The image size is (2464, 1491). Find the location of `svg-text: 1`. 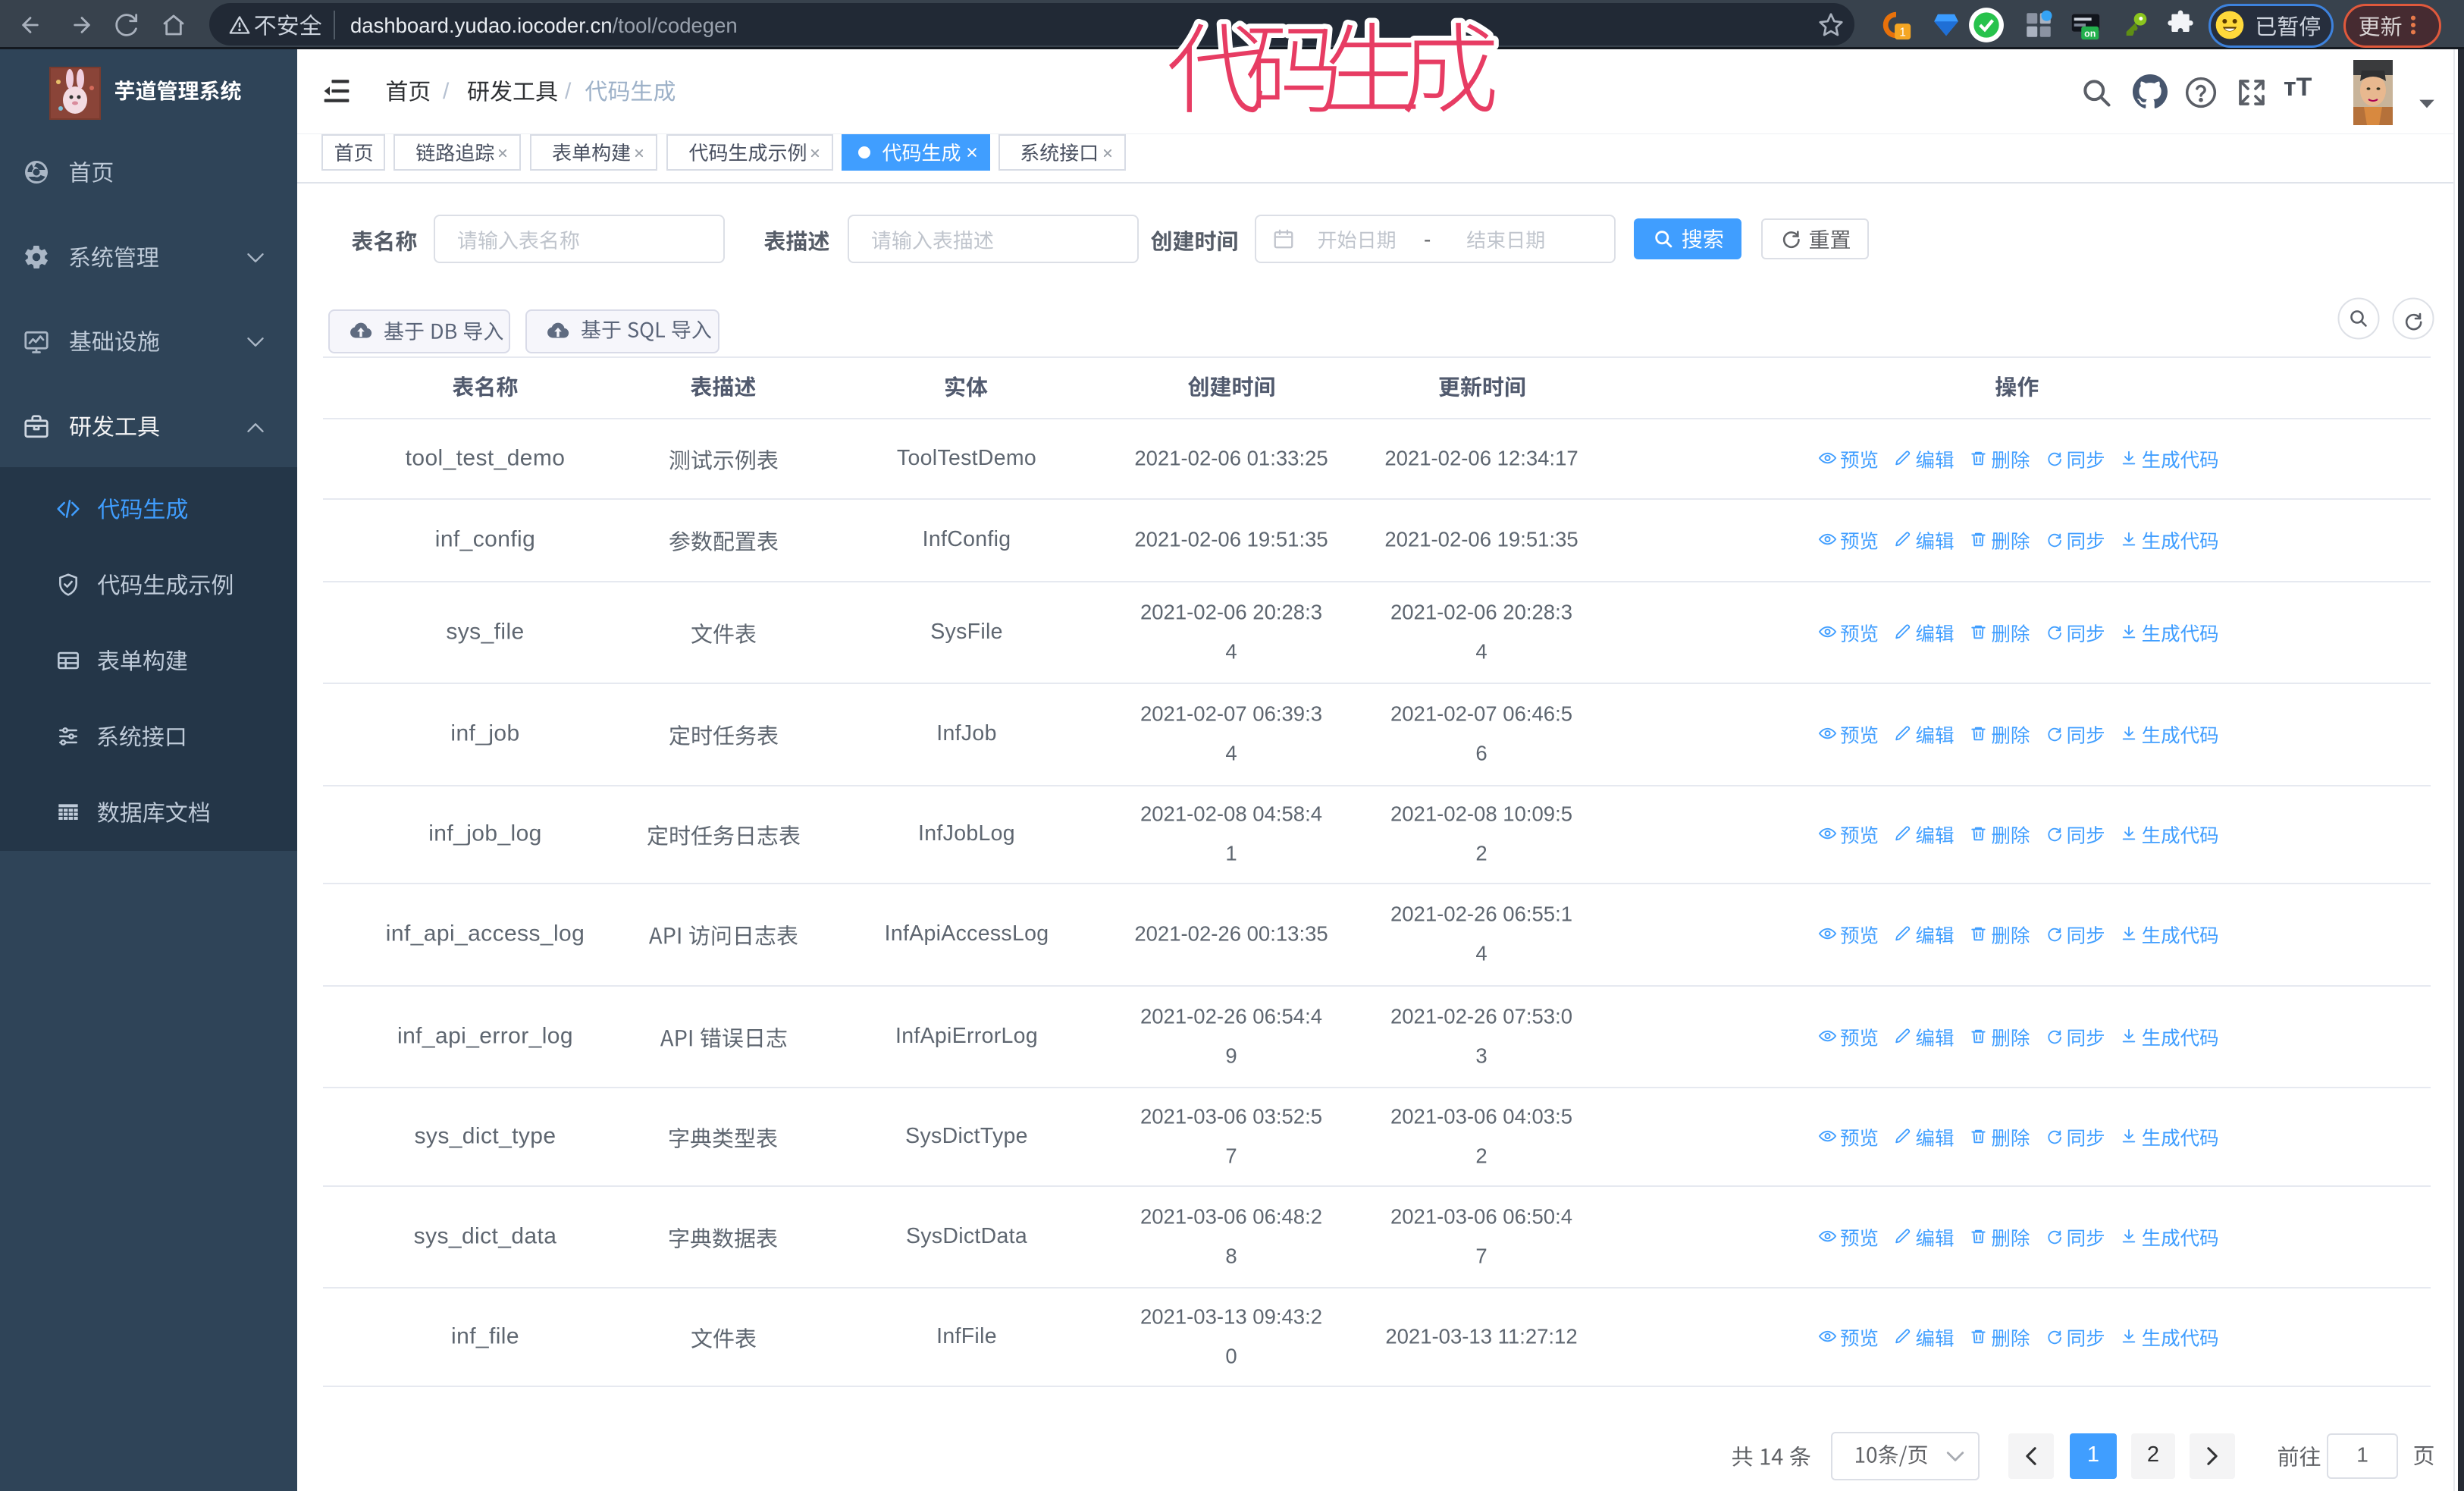

svg-text: 1 is located at coordinates (1903, 32).